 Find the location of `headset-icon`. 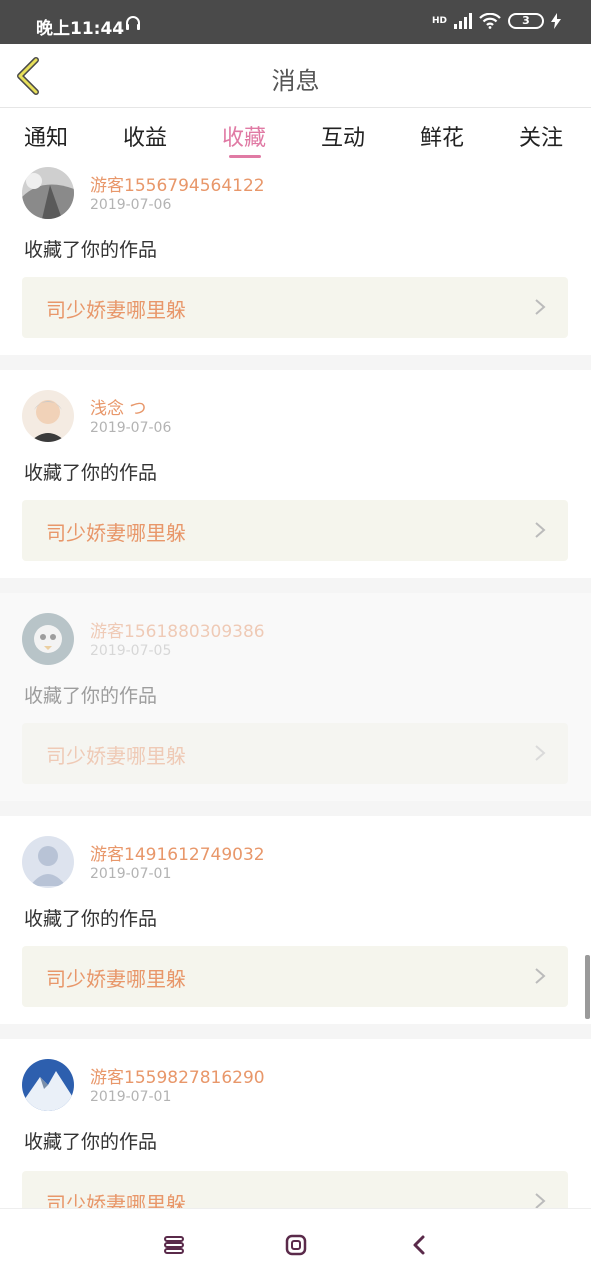

headset-icon is located at coordinates (133, 23).